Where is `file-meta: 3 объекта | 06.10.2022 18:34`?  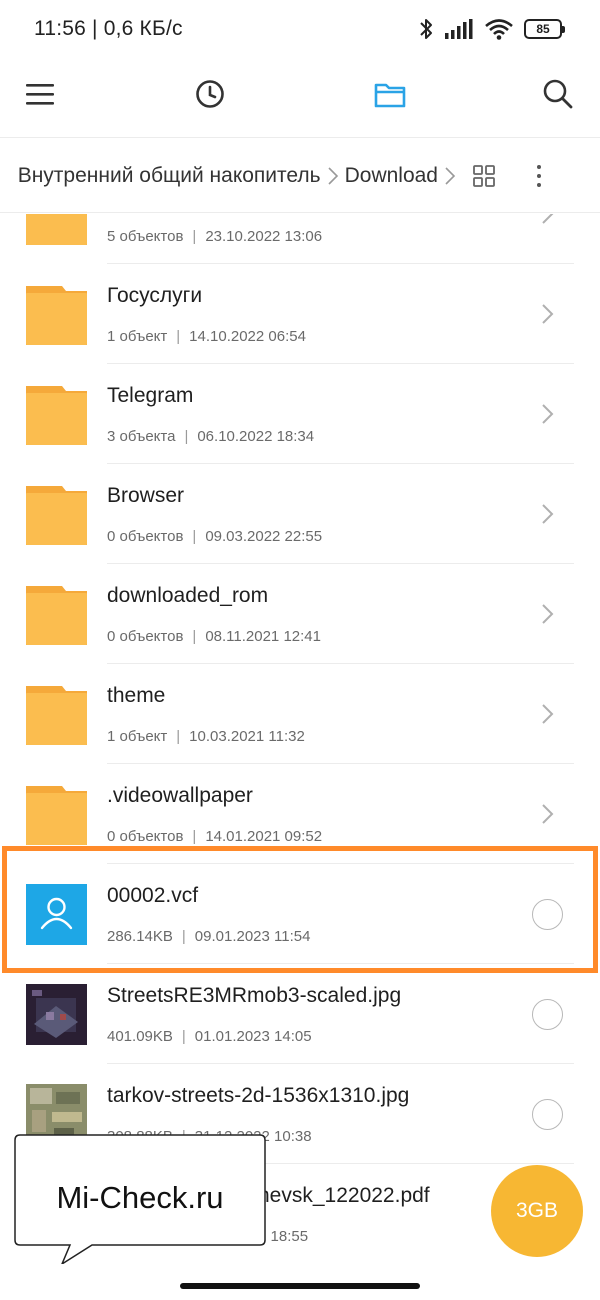 file-meta: 3 объекта | 06.10.2022 18:34 is located at coordinates (211, 436).